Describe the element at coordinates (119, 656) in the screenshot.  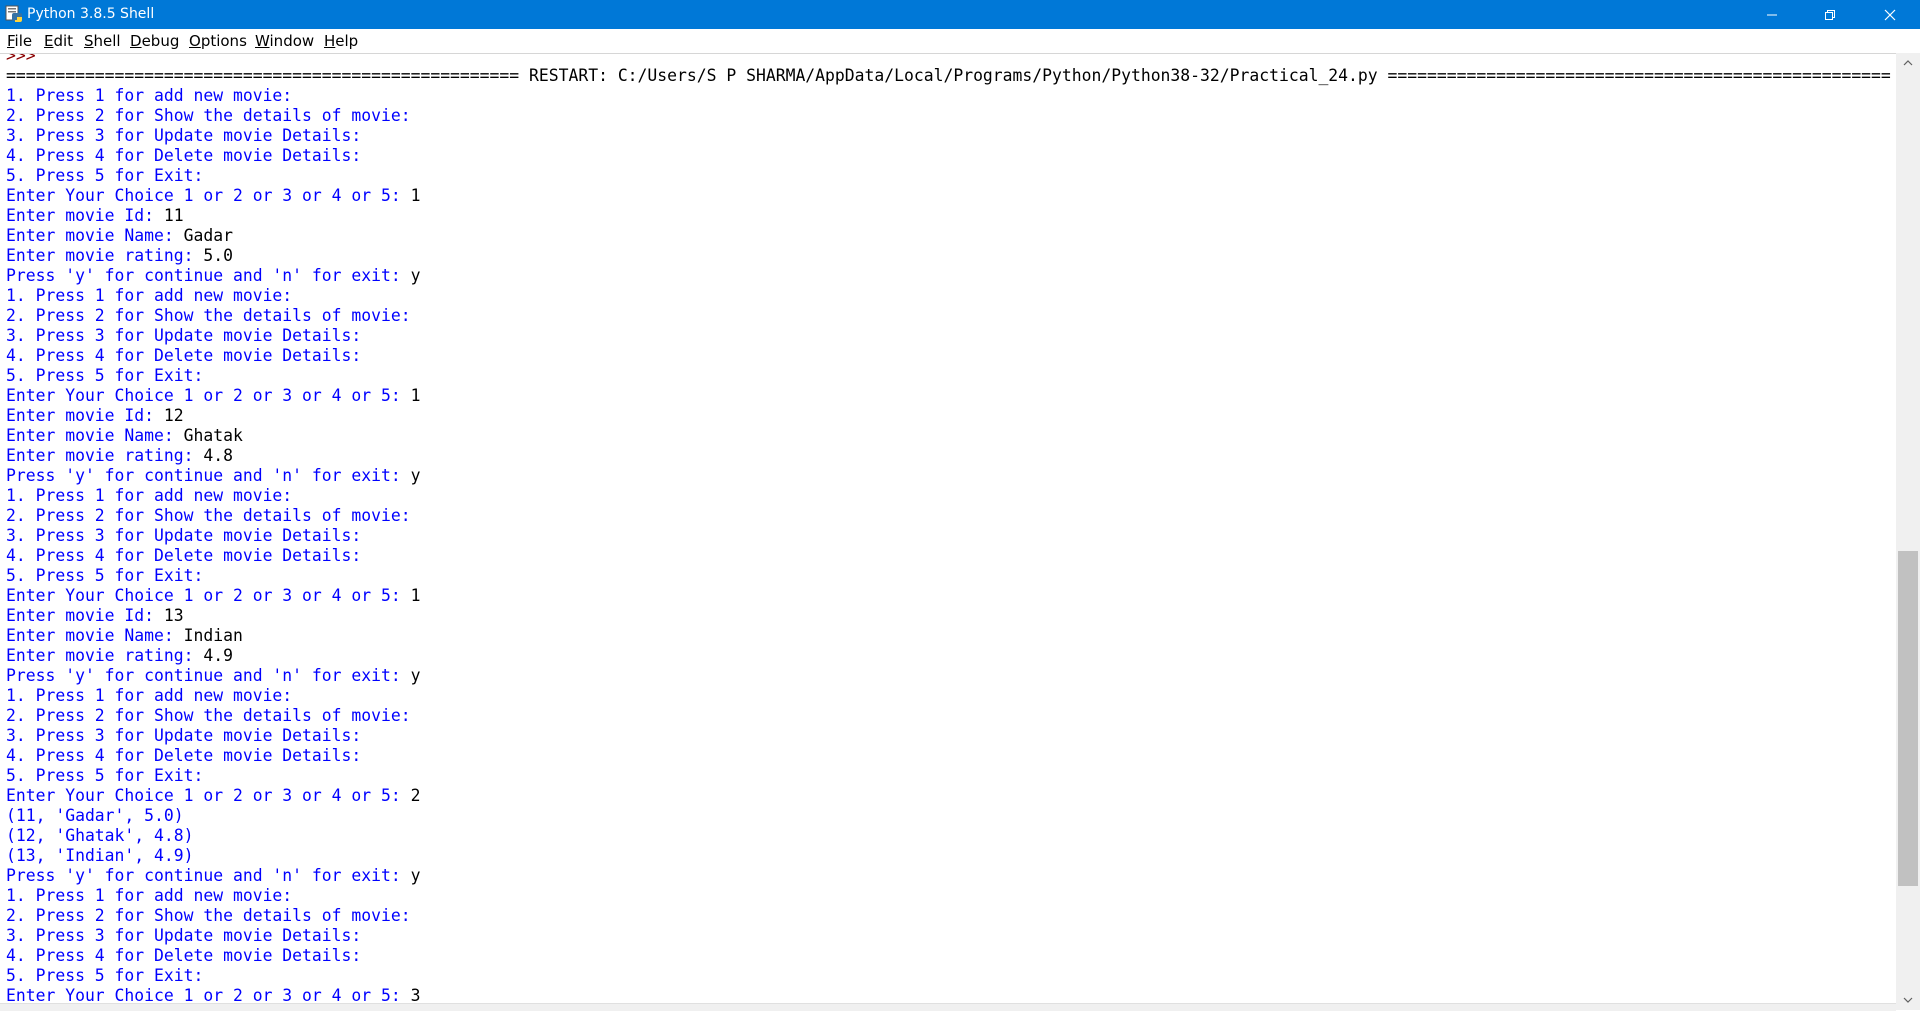
I see `shell-line: Enter movie rating: 4.9` at that location.